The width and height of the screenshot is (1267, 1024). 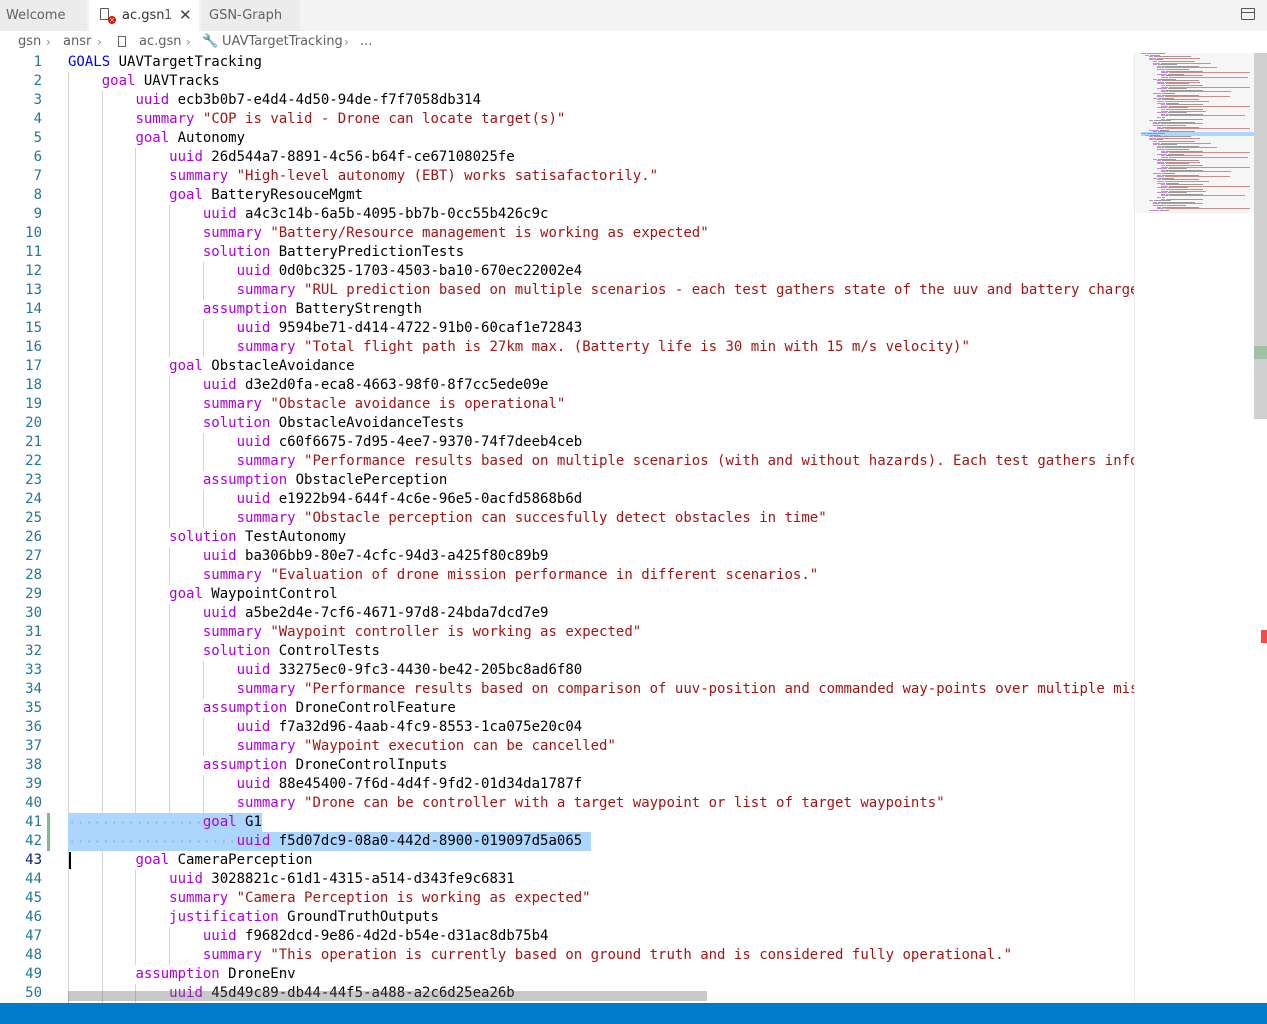 What do you see at coordinates (325, 480) in the screenshot?
I see `code-text: assumption ObstaclePerception` at bounding box center [325, 480].